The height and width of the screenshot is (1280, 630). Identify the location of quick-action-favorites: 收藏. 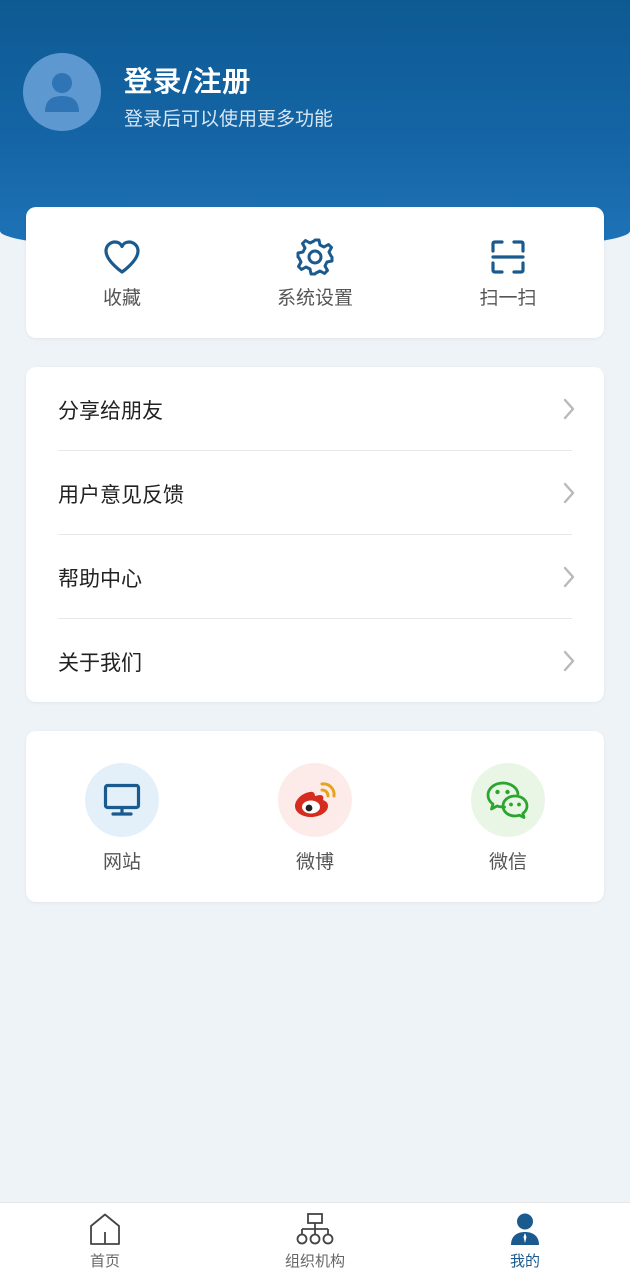
(122, 272).